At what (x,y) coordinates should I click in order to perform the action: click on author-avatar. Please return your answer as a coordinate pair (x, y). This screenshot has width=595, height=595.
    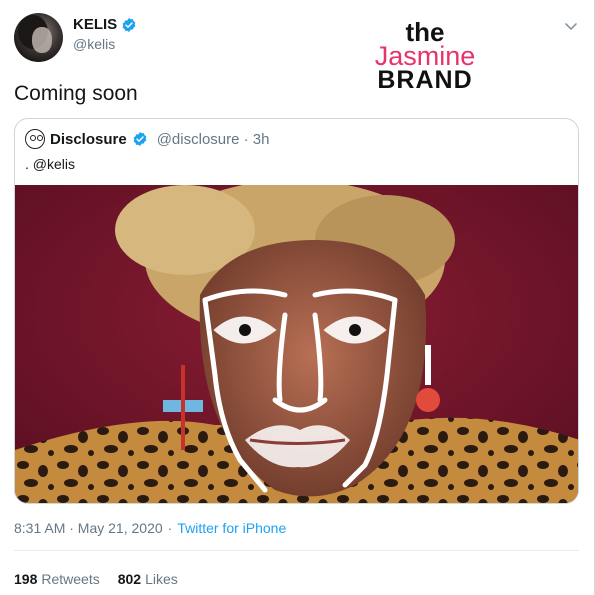
    Looking at the image, I should click on (38, 37).